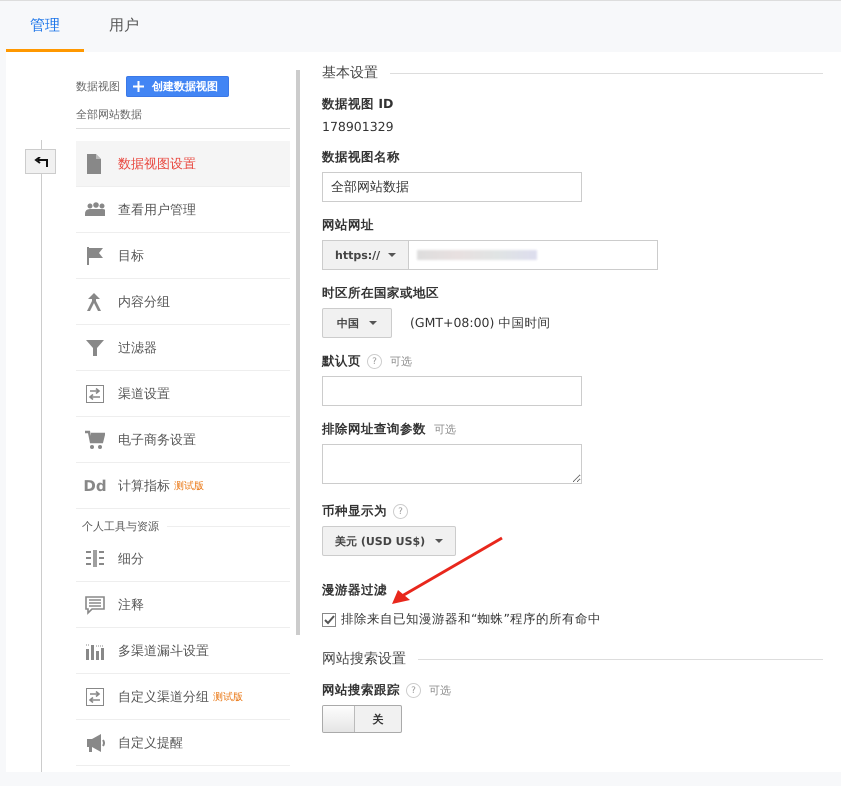 The height and width of the screenshot is (786, 841). What do you see at coordinates (183, 486) in the screenshot?
I see `nav-item: Dd 计算指标 测试版` at bounding box center [183, 486].